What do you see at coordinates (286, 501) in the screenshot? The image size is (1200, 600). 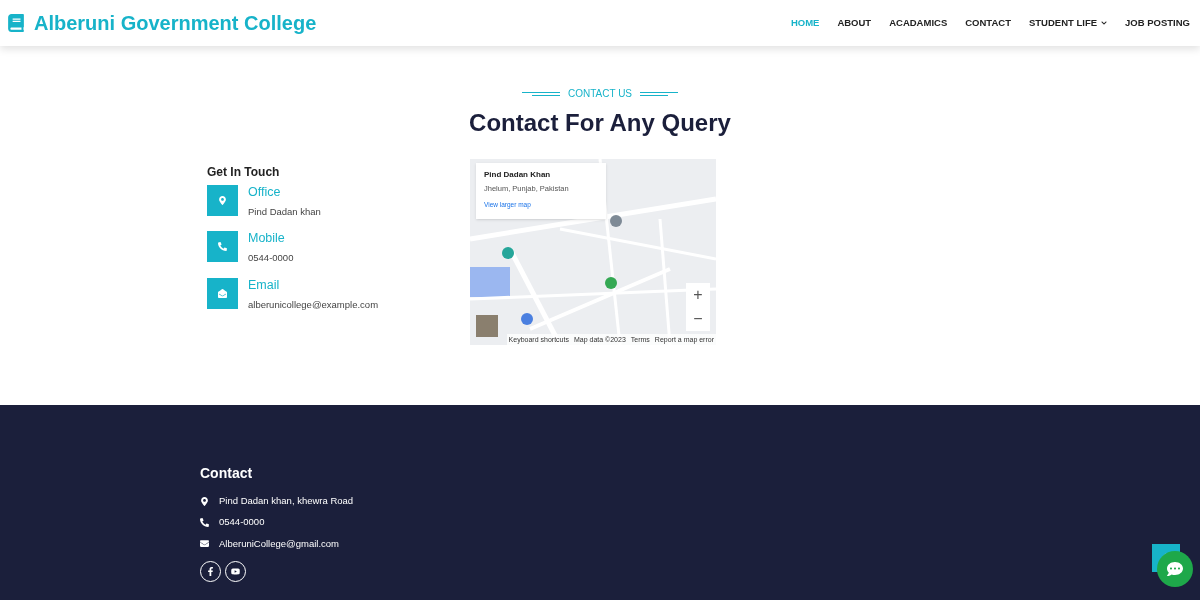 I see `footer-contact-text: Pind Dadan khan, khewra Road` at bounding box center [286, 501].